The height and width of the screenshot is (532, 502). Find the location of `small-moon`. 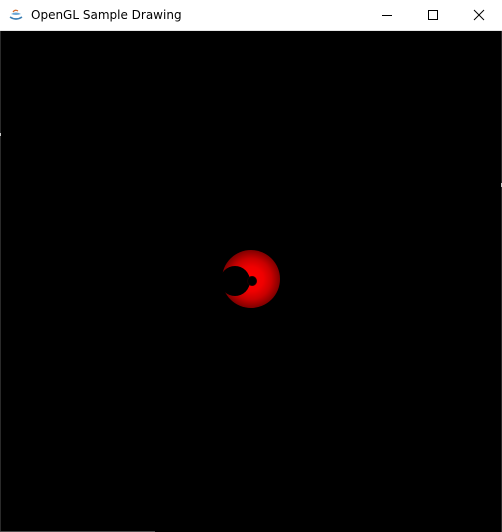

small-moon is located at coordinates (252, 281).